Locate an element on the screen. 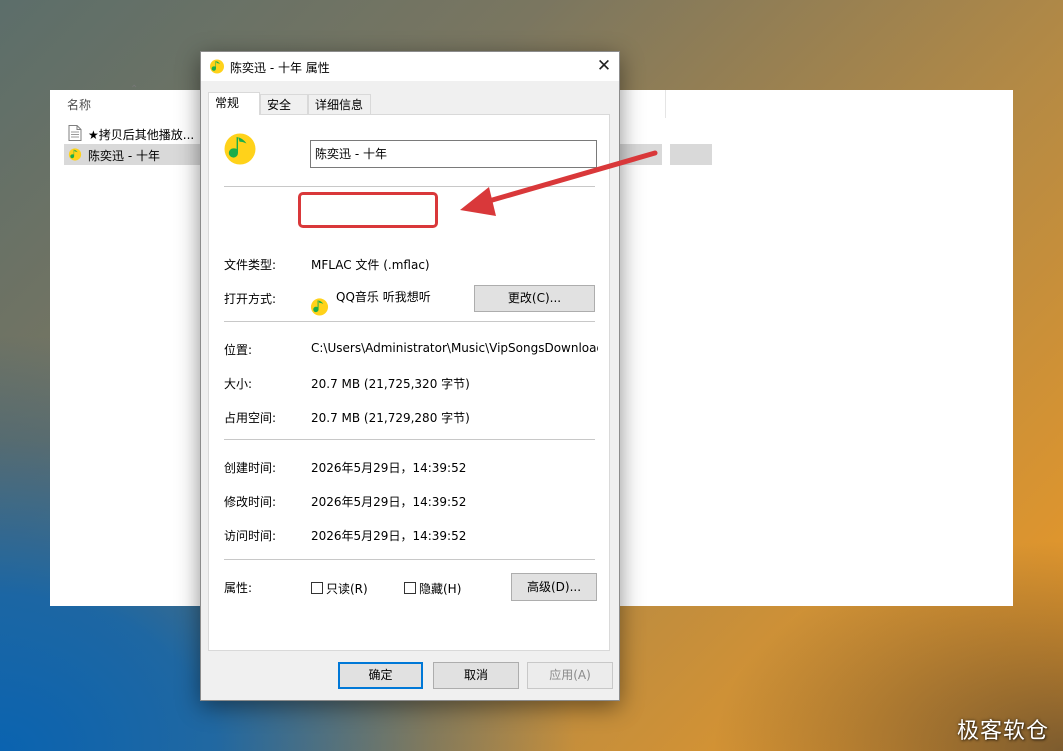  modified-label: 修改时间: is located at coordinates (250, 502).